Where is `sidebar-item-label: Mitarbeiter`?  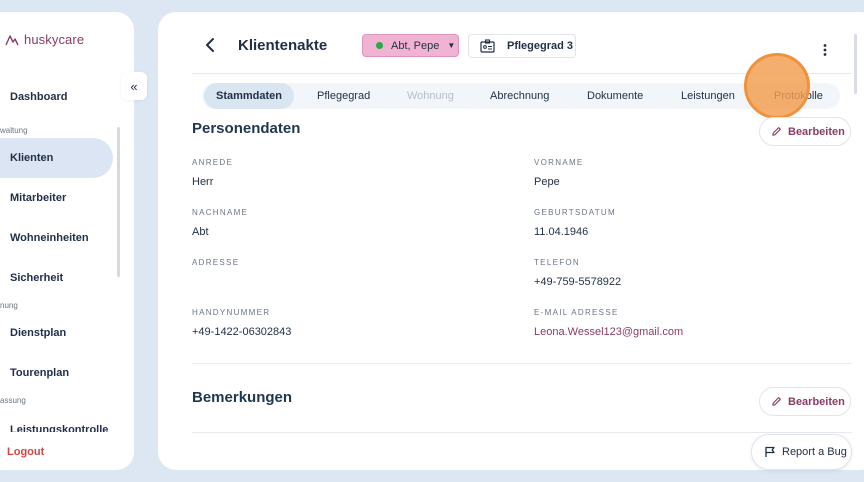 sidebar-item-label: Mitarbeiter is located at coordinates (38, 198).